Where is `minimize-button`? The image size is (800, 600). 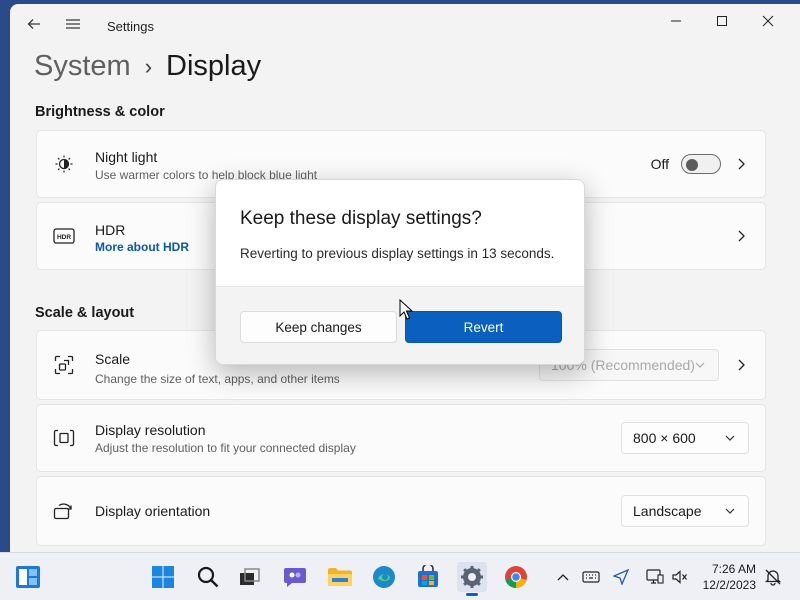 minimize-button is located at coordinates (676, 21).